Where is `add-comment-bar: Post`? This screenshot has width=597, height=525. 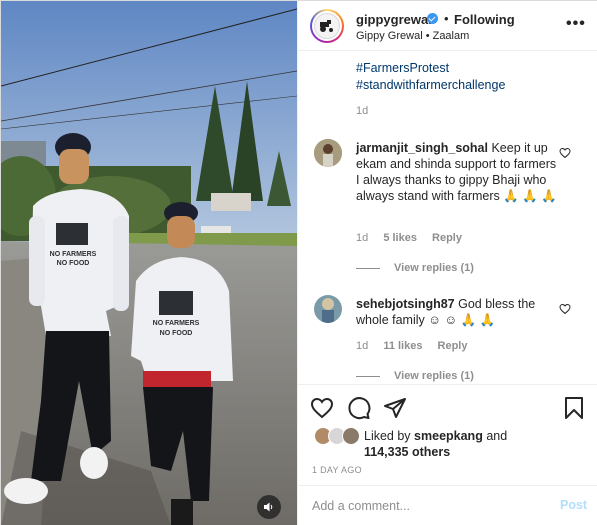 add-comment-bar: Post is located at coordinates (447, 505).